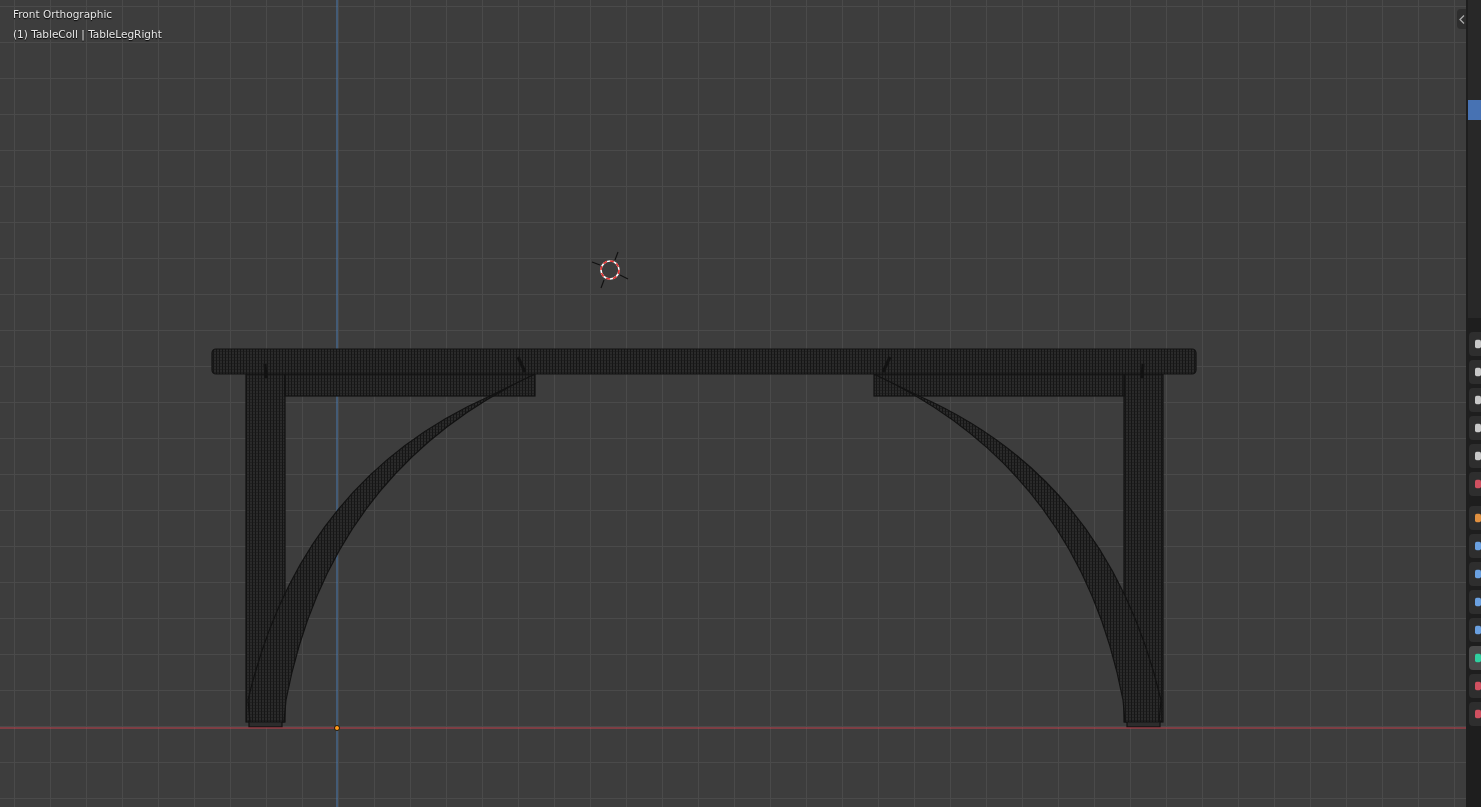 Image resolution: width=1481 pixels, height=807 pixels. What do you see at coordinates (610, 270) in the screenshot?
I see `3d-cursor-icon` at bounding box center [610, 270].